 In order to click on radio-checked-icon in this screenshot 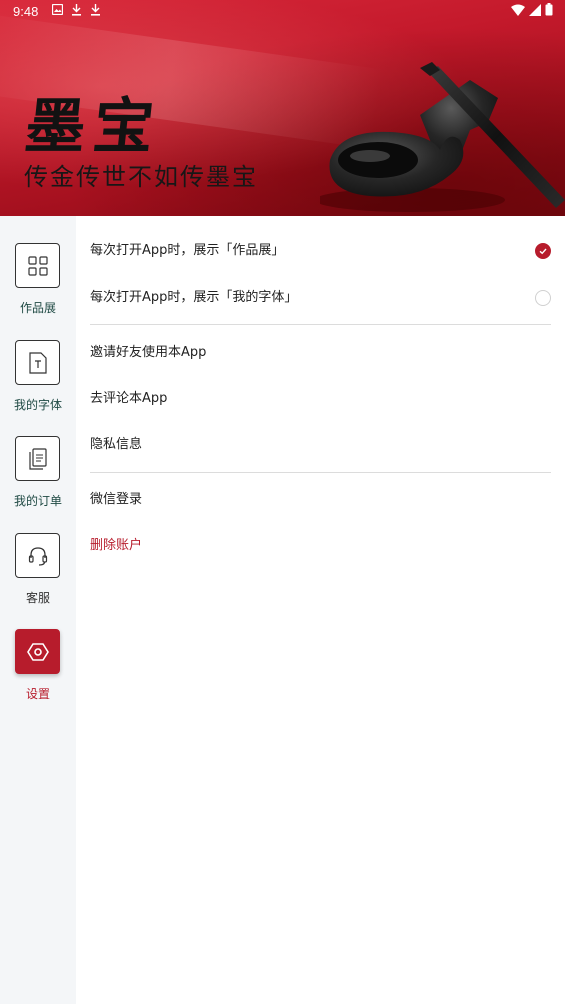, I will do `click(543, 251)`.